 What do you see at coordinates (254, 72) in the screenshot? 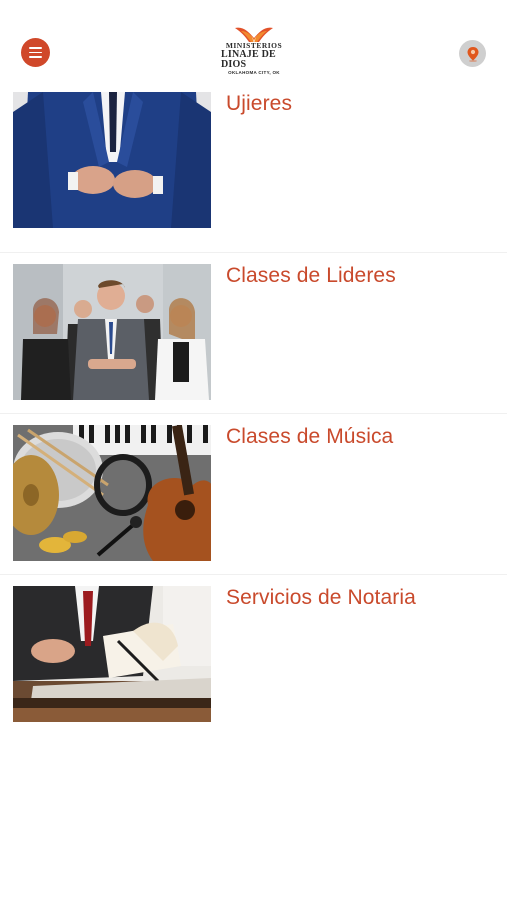
I see `logo-text-location: OKLAHOMA CITY, OK` at bounding box center [254, 72].